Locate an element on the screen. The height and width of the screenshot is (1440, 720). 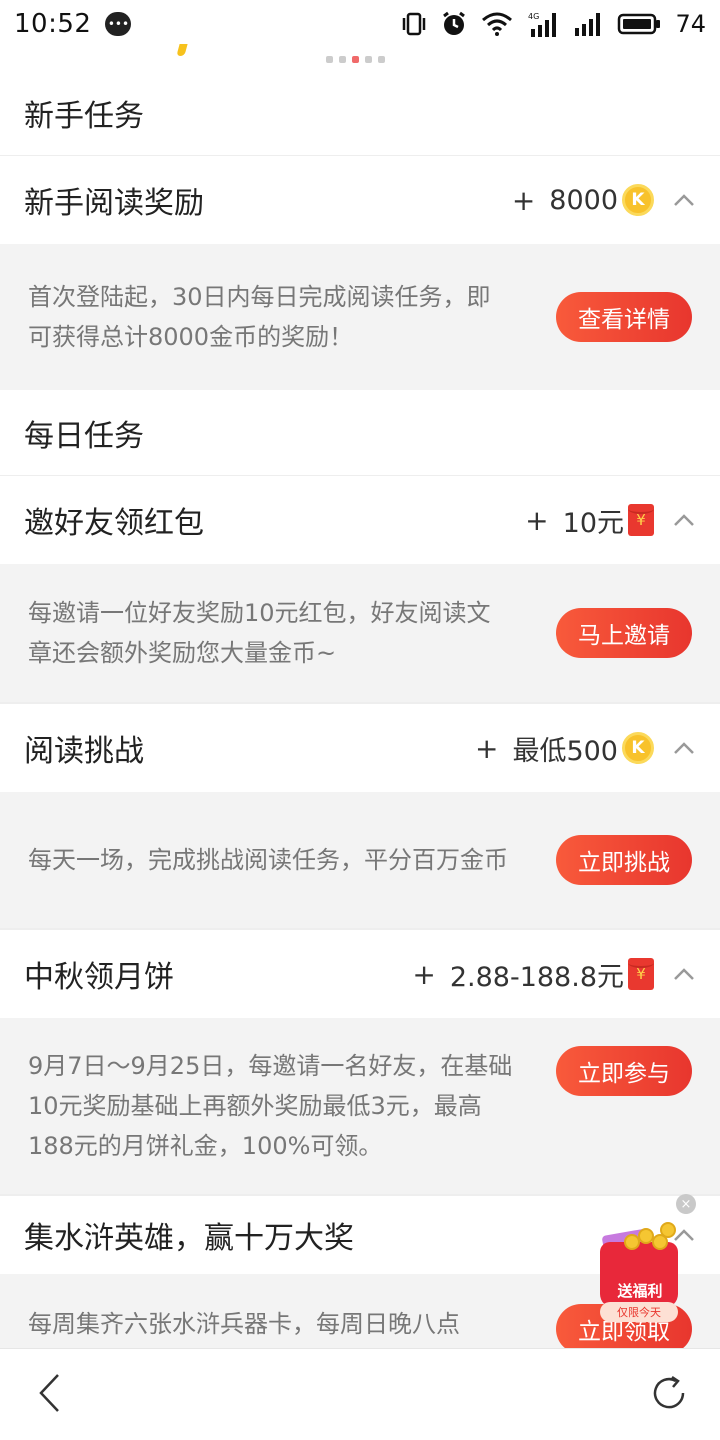
task-name: 阅读挑战 is located at coordinates (84, 751).